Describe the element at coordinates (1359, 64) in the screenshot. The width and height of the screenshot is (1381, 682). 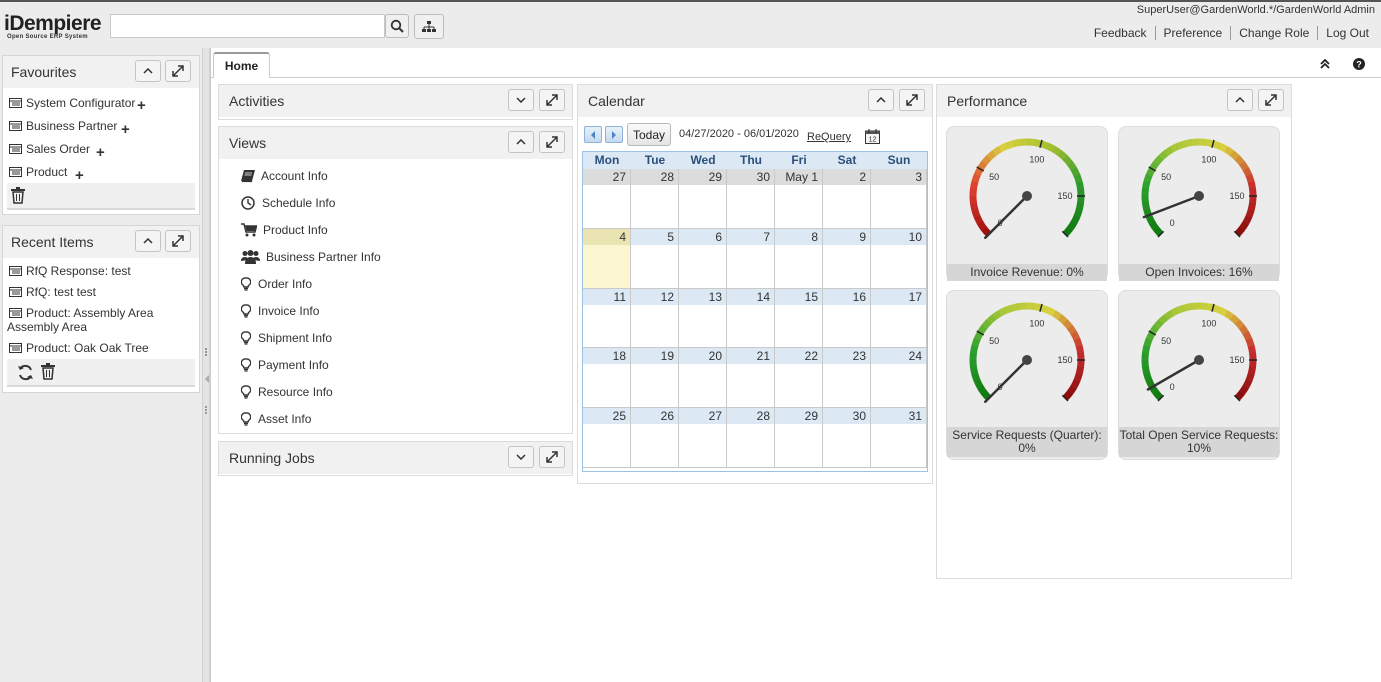
I see `help-icon: ?` at that location.